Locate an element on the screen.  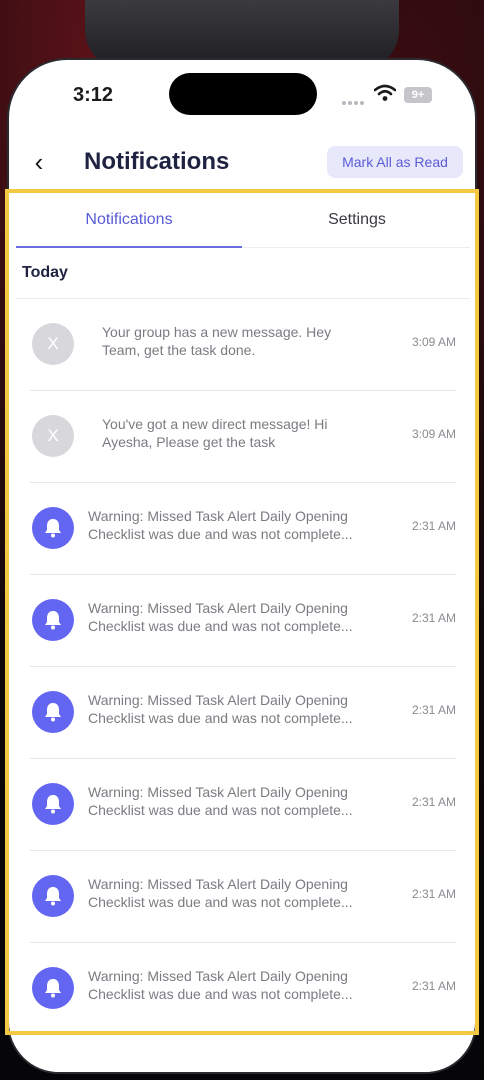
page-title: Notifications is located at coordinates (157, 161).